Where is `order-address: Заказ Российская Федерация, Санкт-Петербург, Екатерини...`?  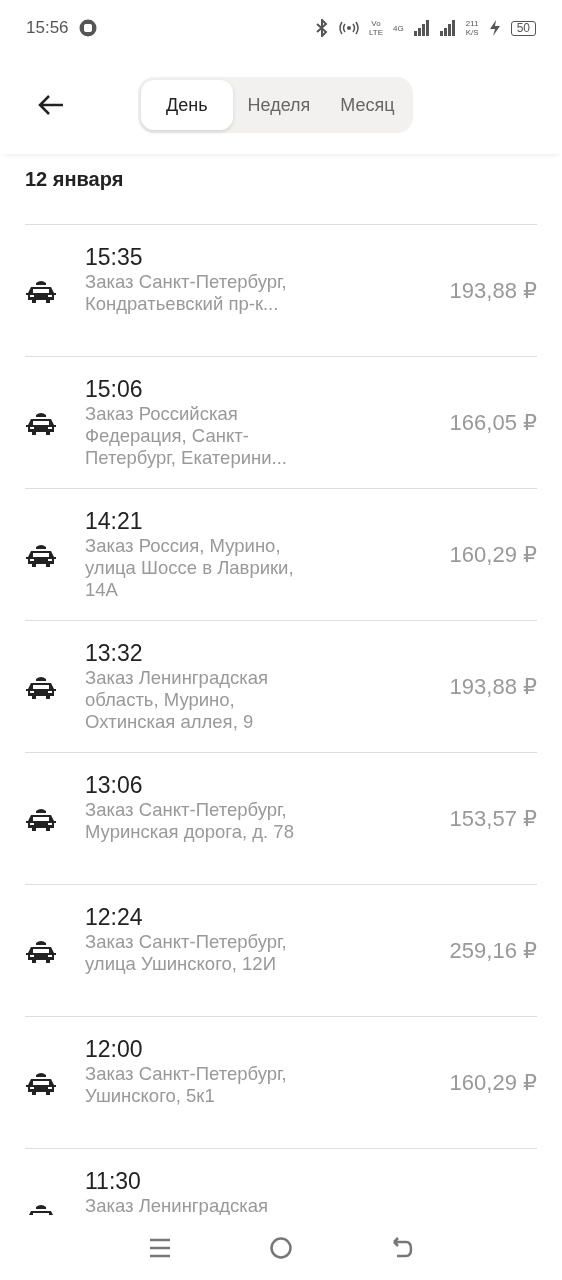 order-address: Заказ Российская Федерация, Санкт-Петербург, Екатерини... is located at coordinates (186, 436).